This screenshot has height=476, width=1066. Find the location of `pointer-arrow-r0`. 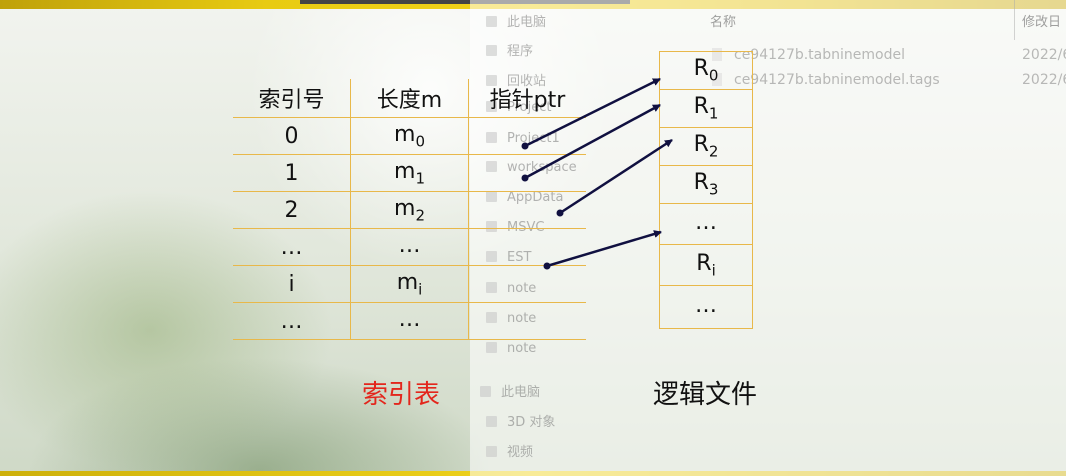

pointer-arrow-r0 is located at coordinates (592, 112).